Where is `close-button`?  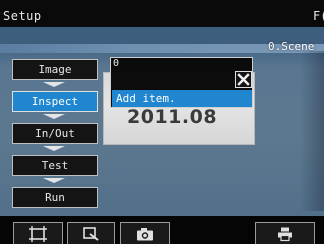 close-button is located at coordinates (243, 79).